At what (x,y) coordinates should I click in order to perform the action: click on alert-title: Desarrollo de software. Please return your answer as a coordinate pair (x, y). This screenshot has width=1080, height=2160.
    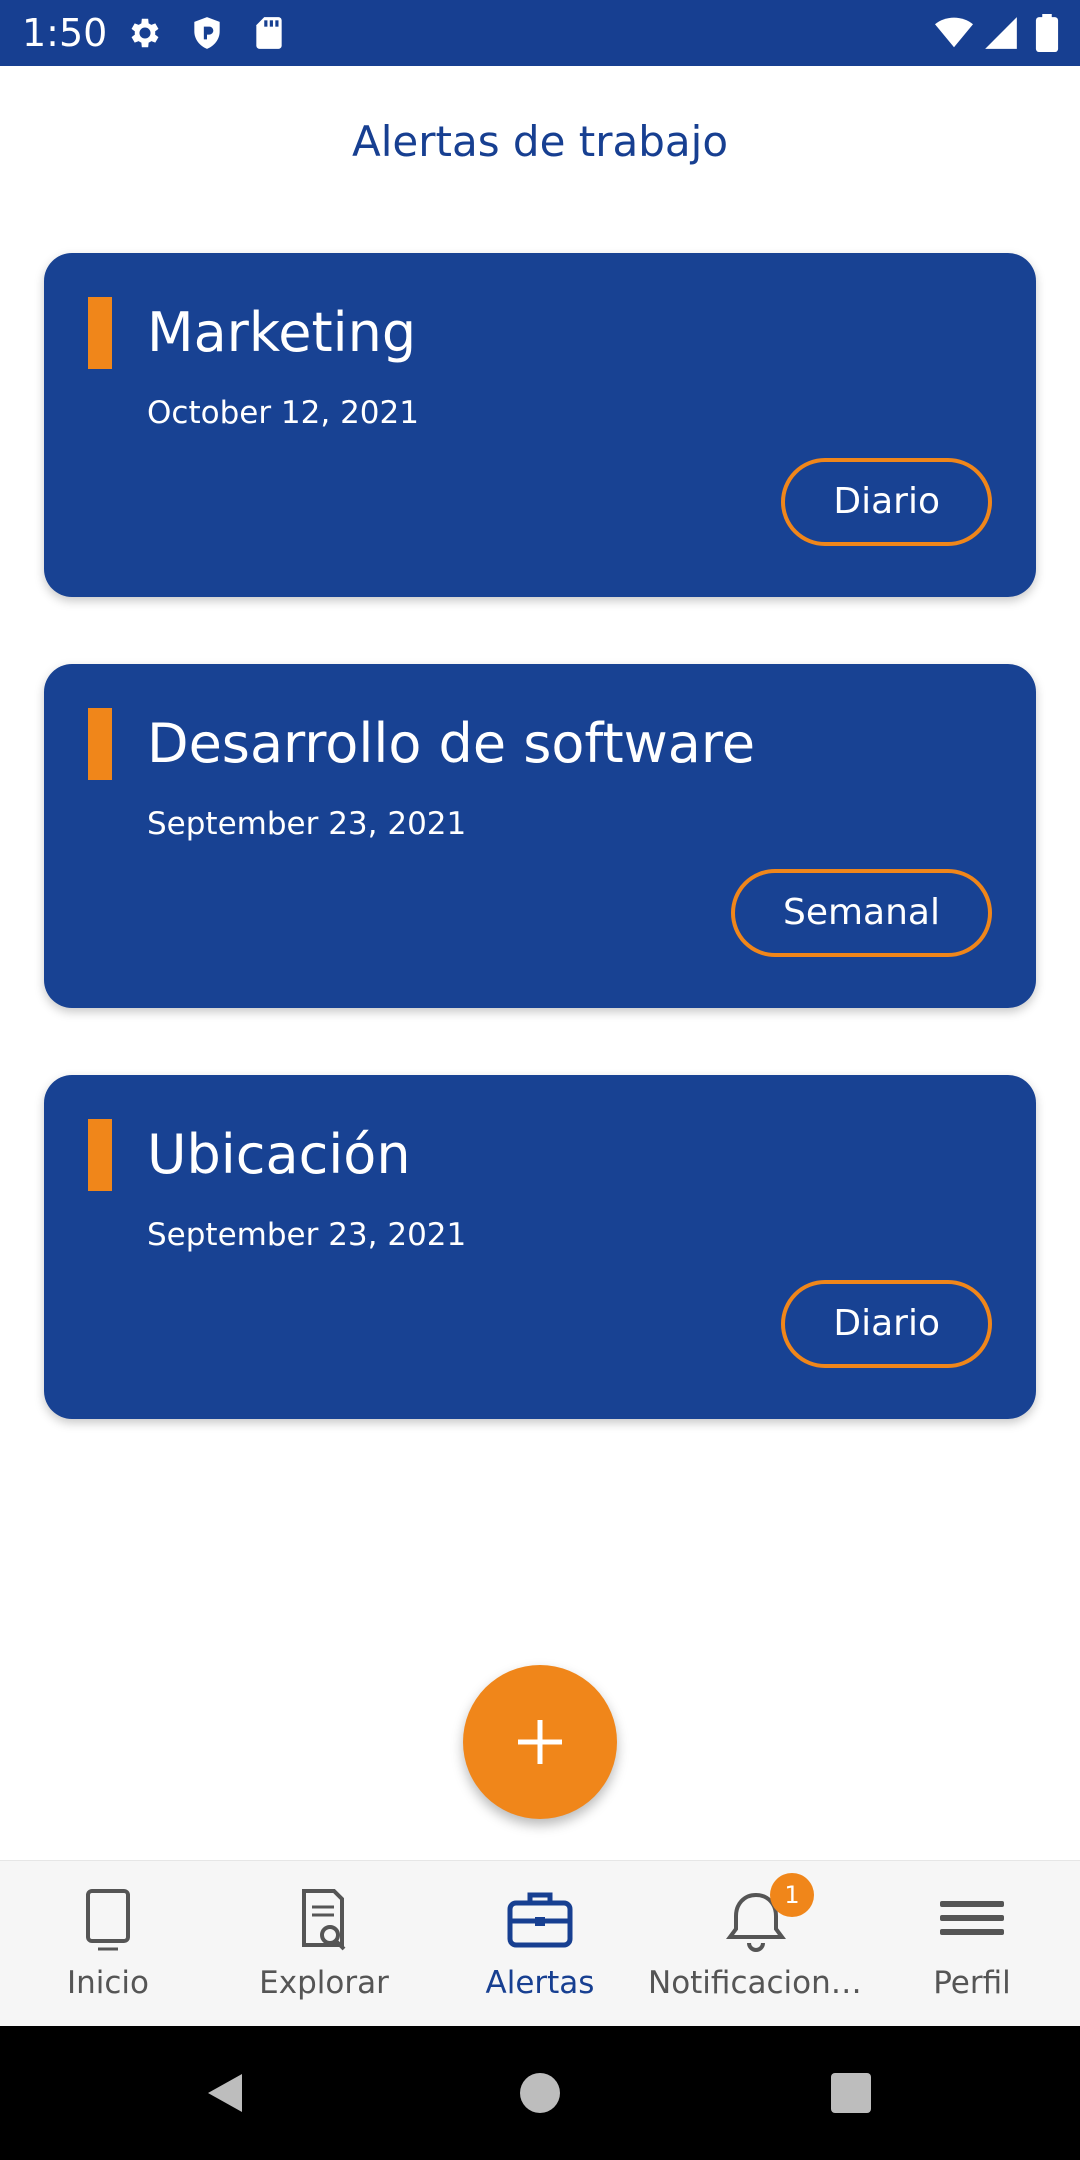
    Looking at the image, I should click on (451, 743).